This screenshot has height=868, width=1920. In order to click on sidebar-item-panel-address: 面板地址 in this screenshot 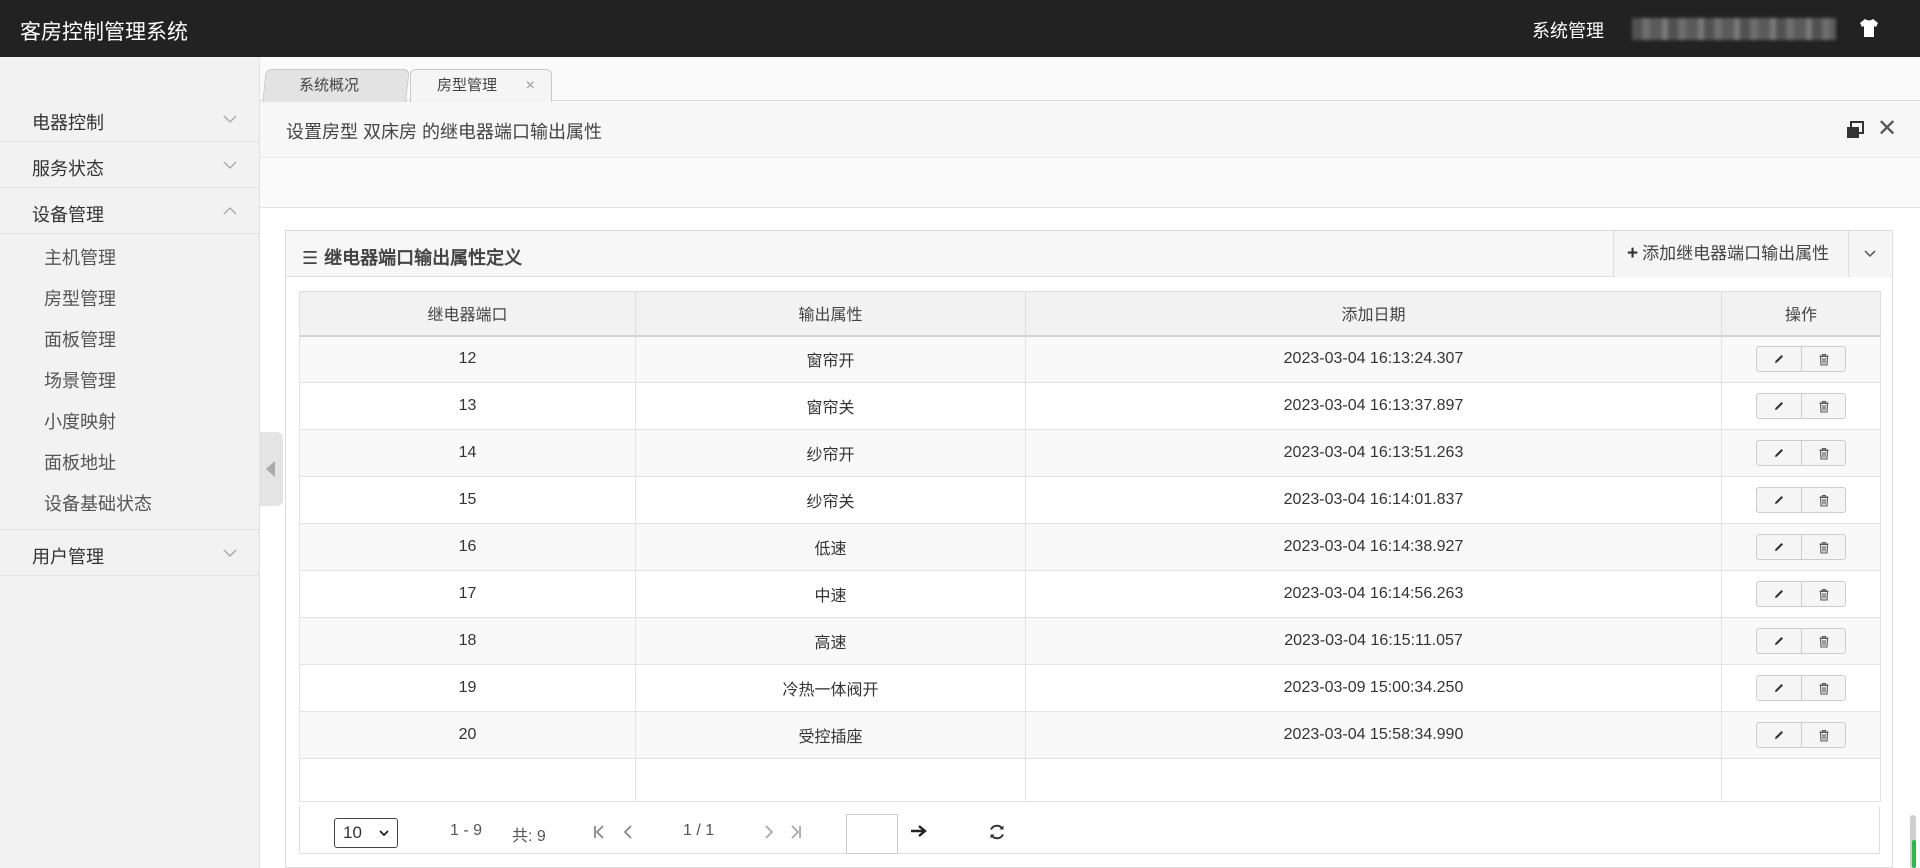, I will do `click(129, 463)`.